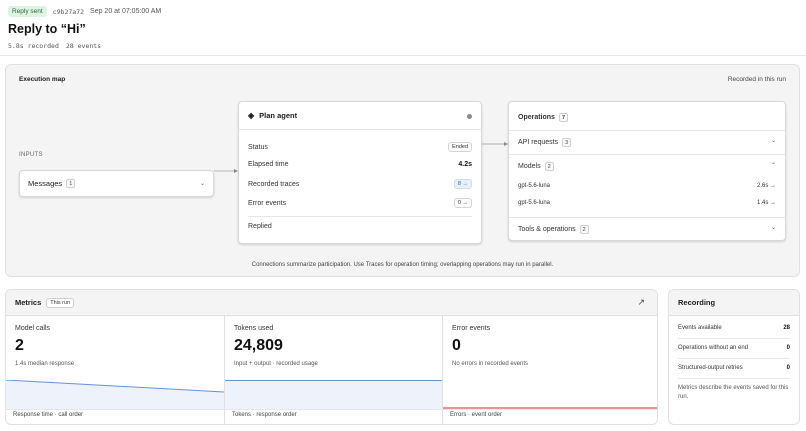  I want to click on plan-divider, so click(360, 216).